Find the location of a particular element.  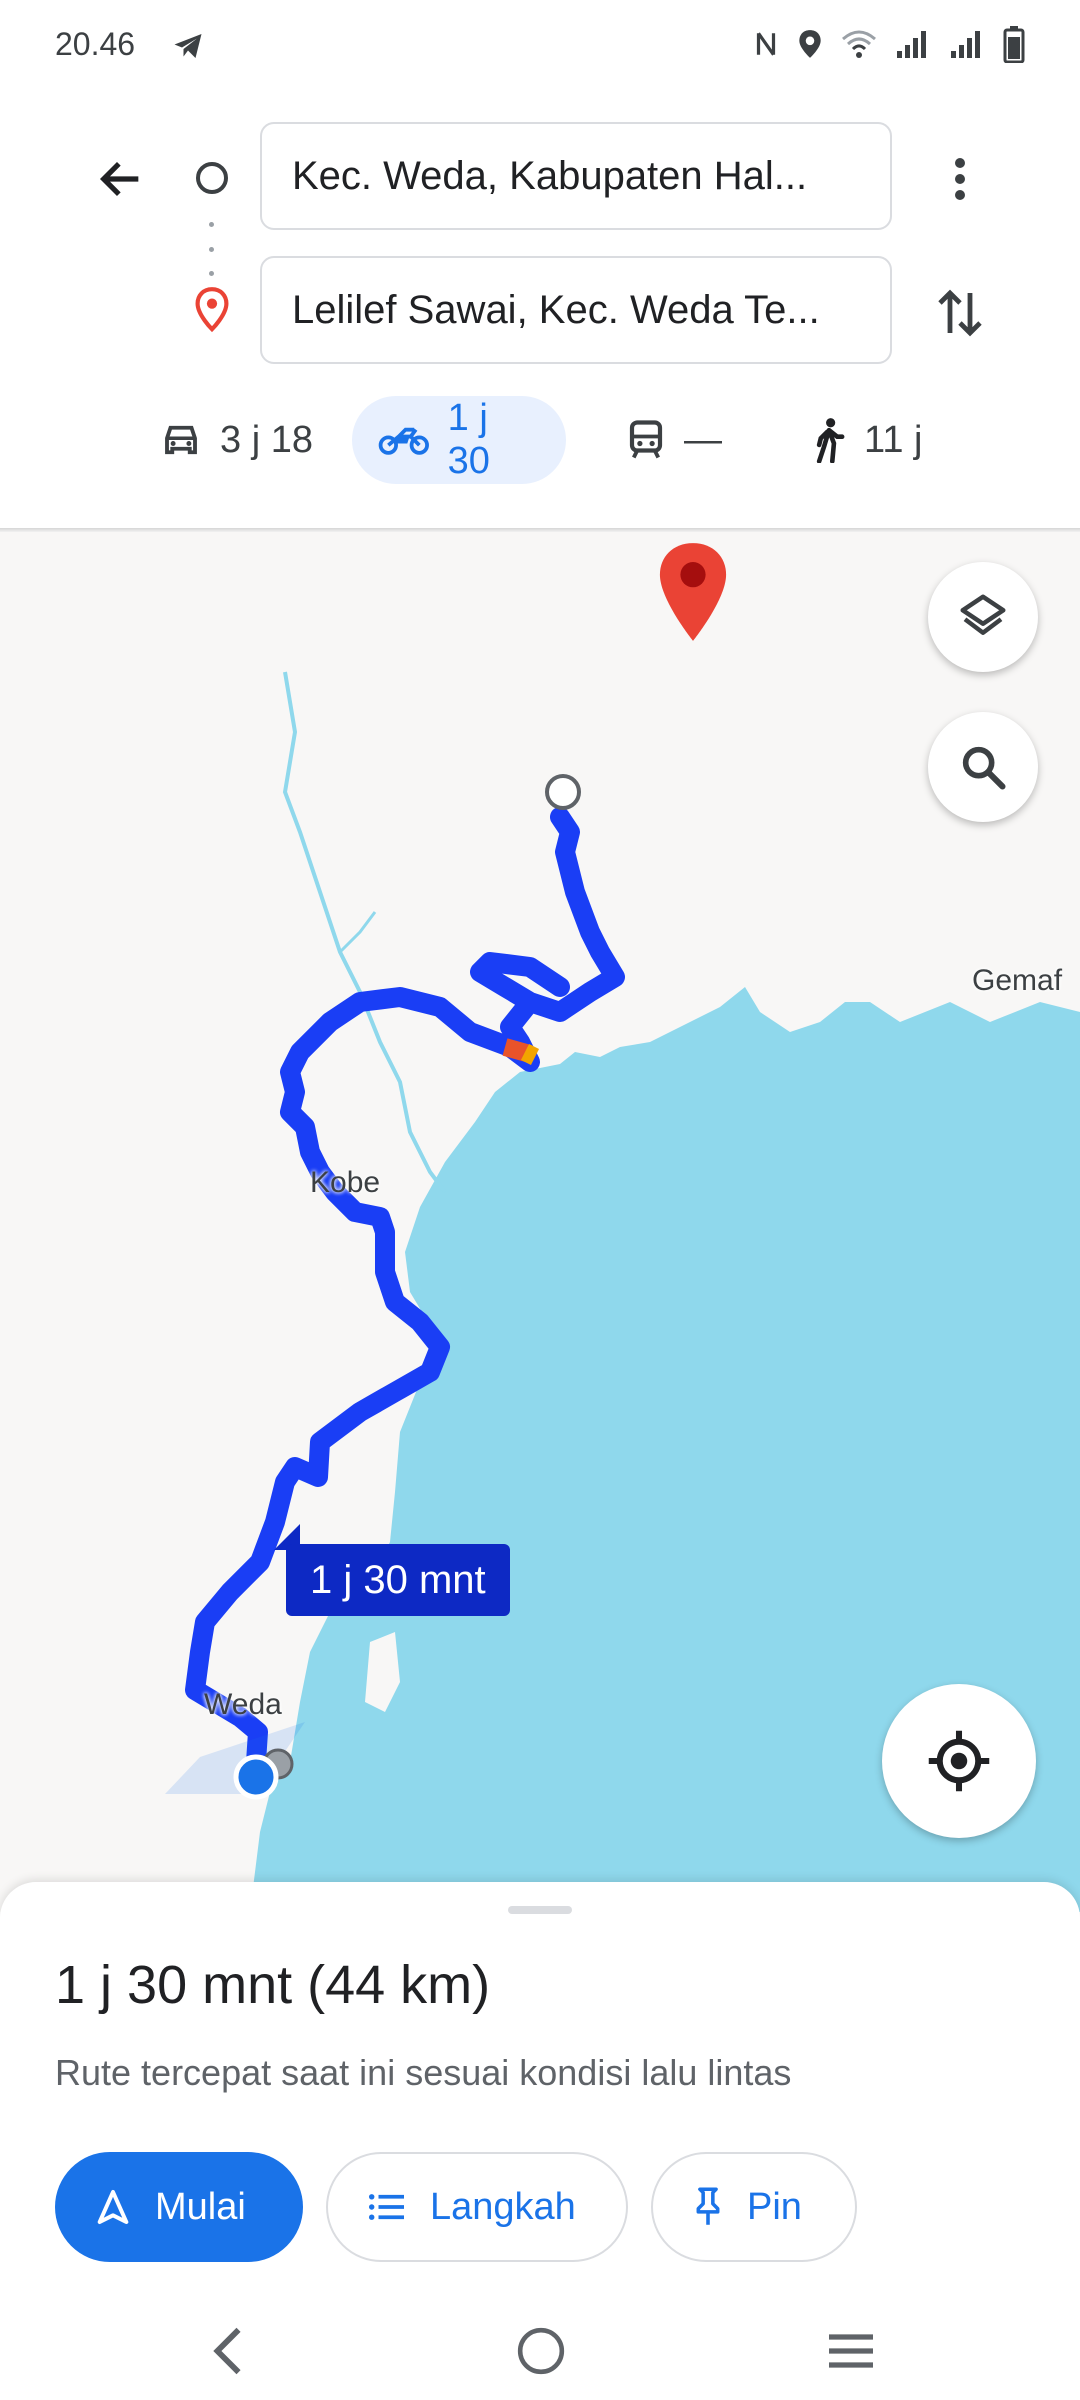

tab-motorcycle: 1 j 30 is located at coordinates (459, 440).